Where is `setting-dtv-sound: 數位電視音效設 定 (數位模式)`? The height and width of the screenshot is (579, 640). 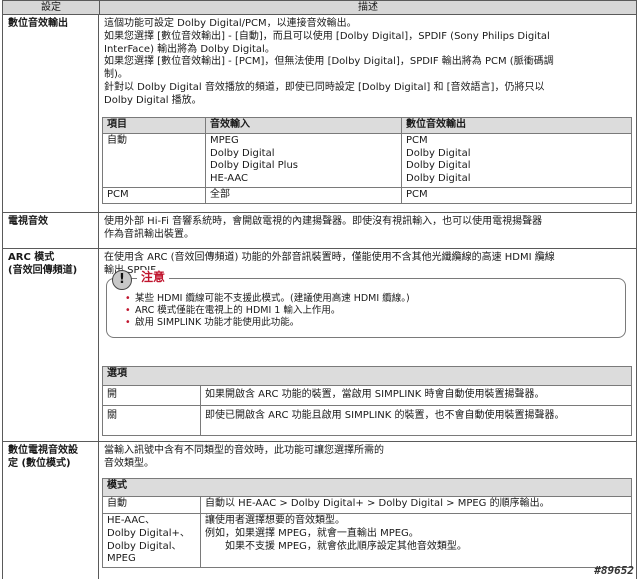
setting-dtv-sound: 數位電視音效設 定 (數位模式) is located at coordinates (50, 510).